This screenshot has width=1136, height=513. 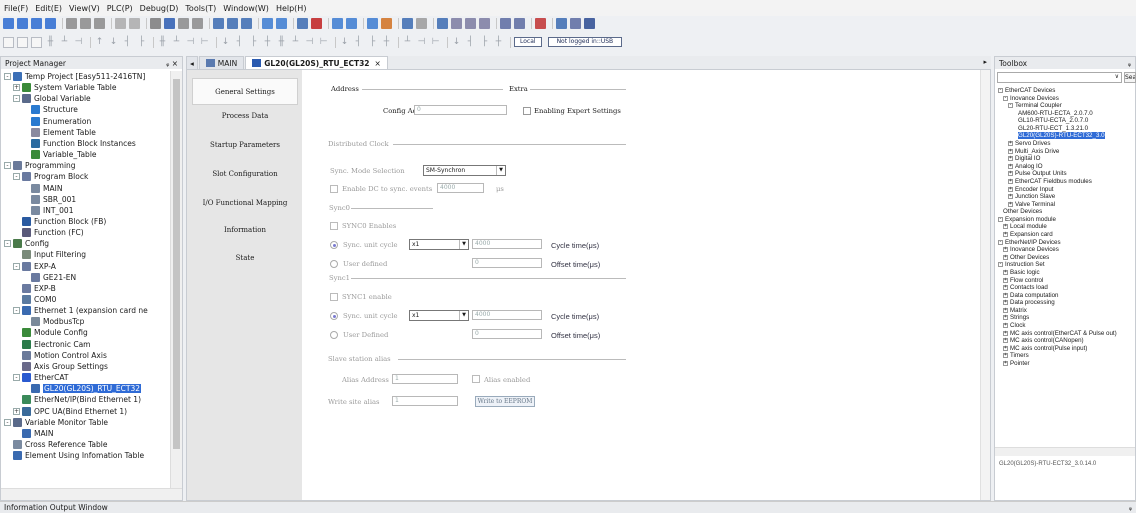 What do you see at coordinates (84, 8) in the screenshot?
I see `menu-item: View(V)` at bounding box center [84, 8].